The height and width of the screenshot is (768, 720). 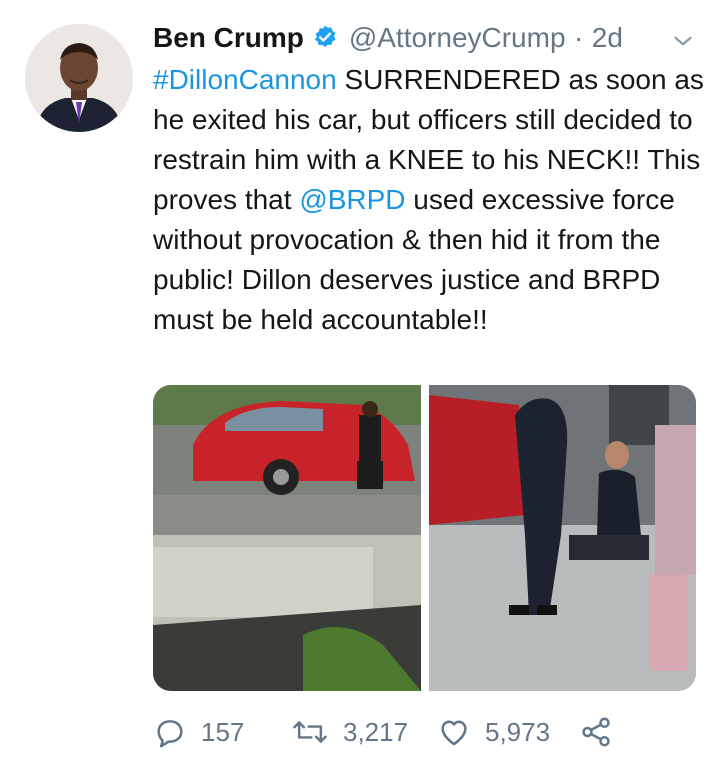 I want to click on tweet-header: Ben Crump @AttorneyCrump · 2d, so click(x=426, y=42).